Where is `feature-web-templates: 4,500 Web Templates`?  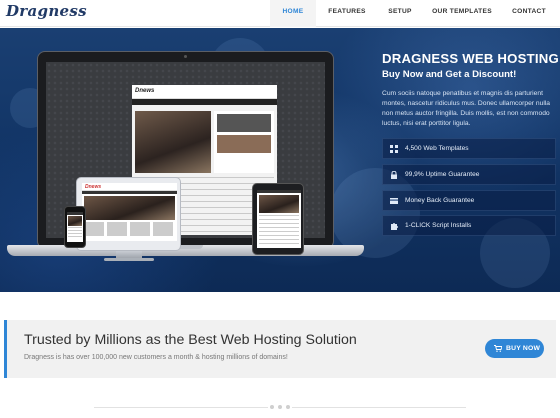 feature-web-templates: 4,500 Web Templates is located at coordinates (469, 148).